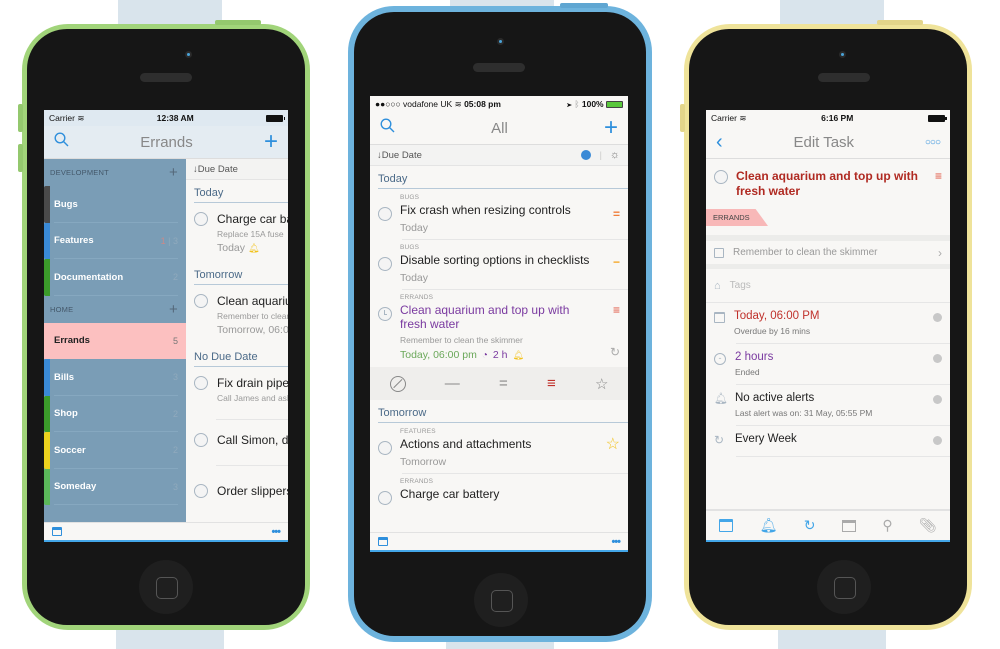 This screenshot has width=1000, height=649. Describe the element at coordinates (743, 117) in the screenshot. I see `wifi-icon: ≋` at that location.